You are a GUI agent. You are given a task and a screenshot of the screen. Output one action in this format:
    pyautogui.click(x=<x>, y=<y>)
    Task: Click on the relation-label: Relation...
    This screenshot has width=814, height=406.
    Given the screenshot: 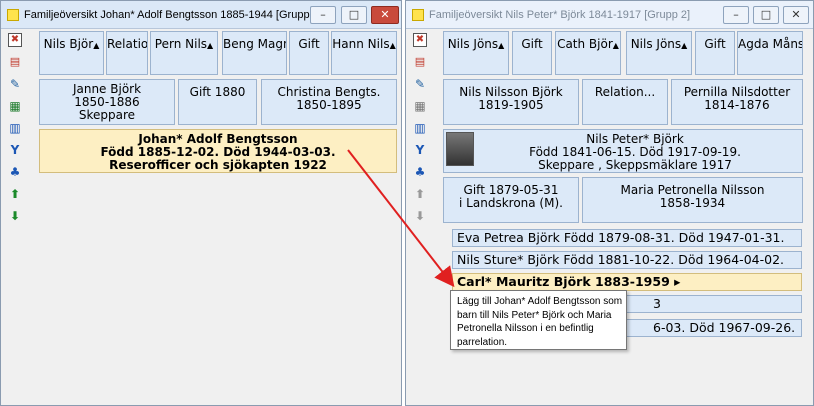 What is the action you would take?
    pyautogui.click(x=625, y=92)
    